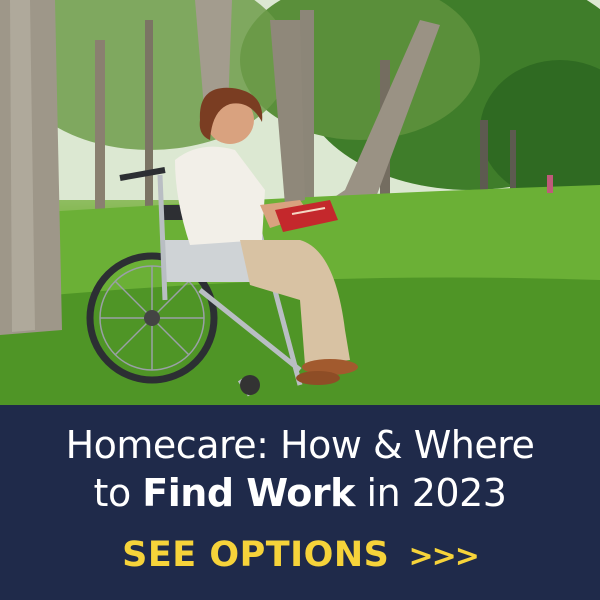  I want to click on see-options-button: SEE OPTIONS >>>, so click(300, 555).